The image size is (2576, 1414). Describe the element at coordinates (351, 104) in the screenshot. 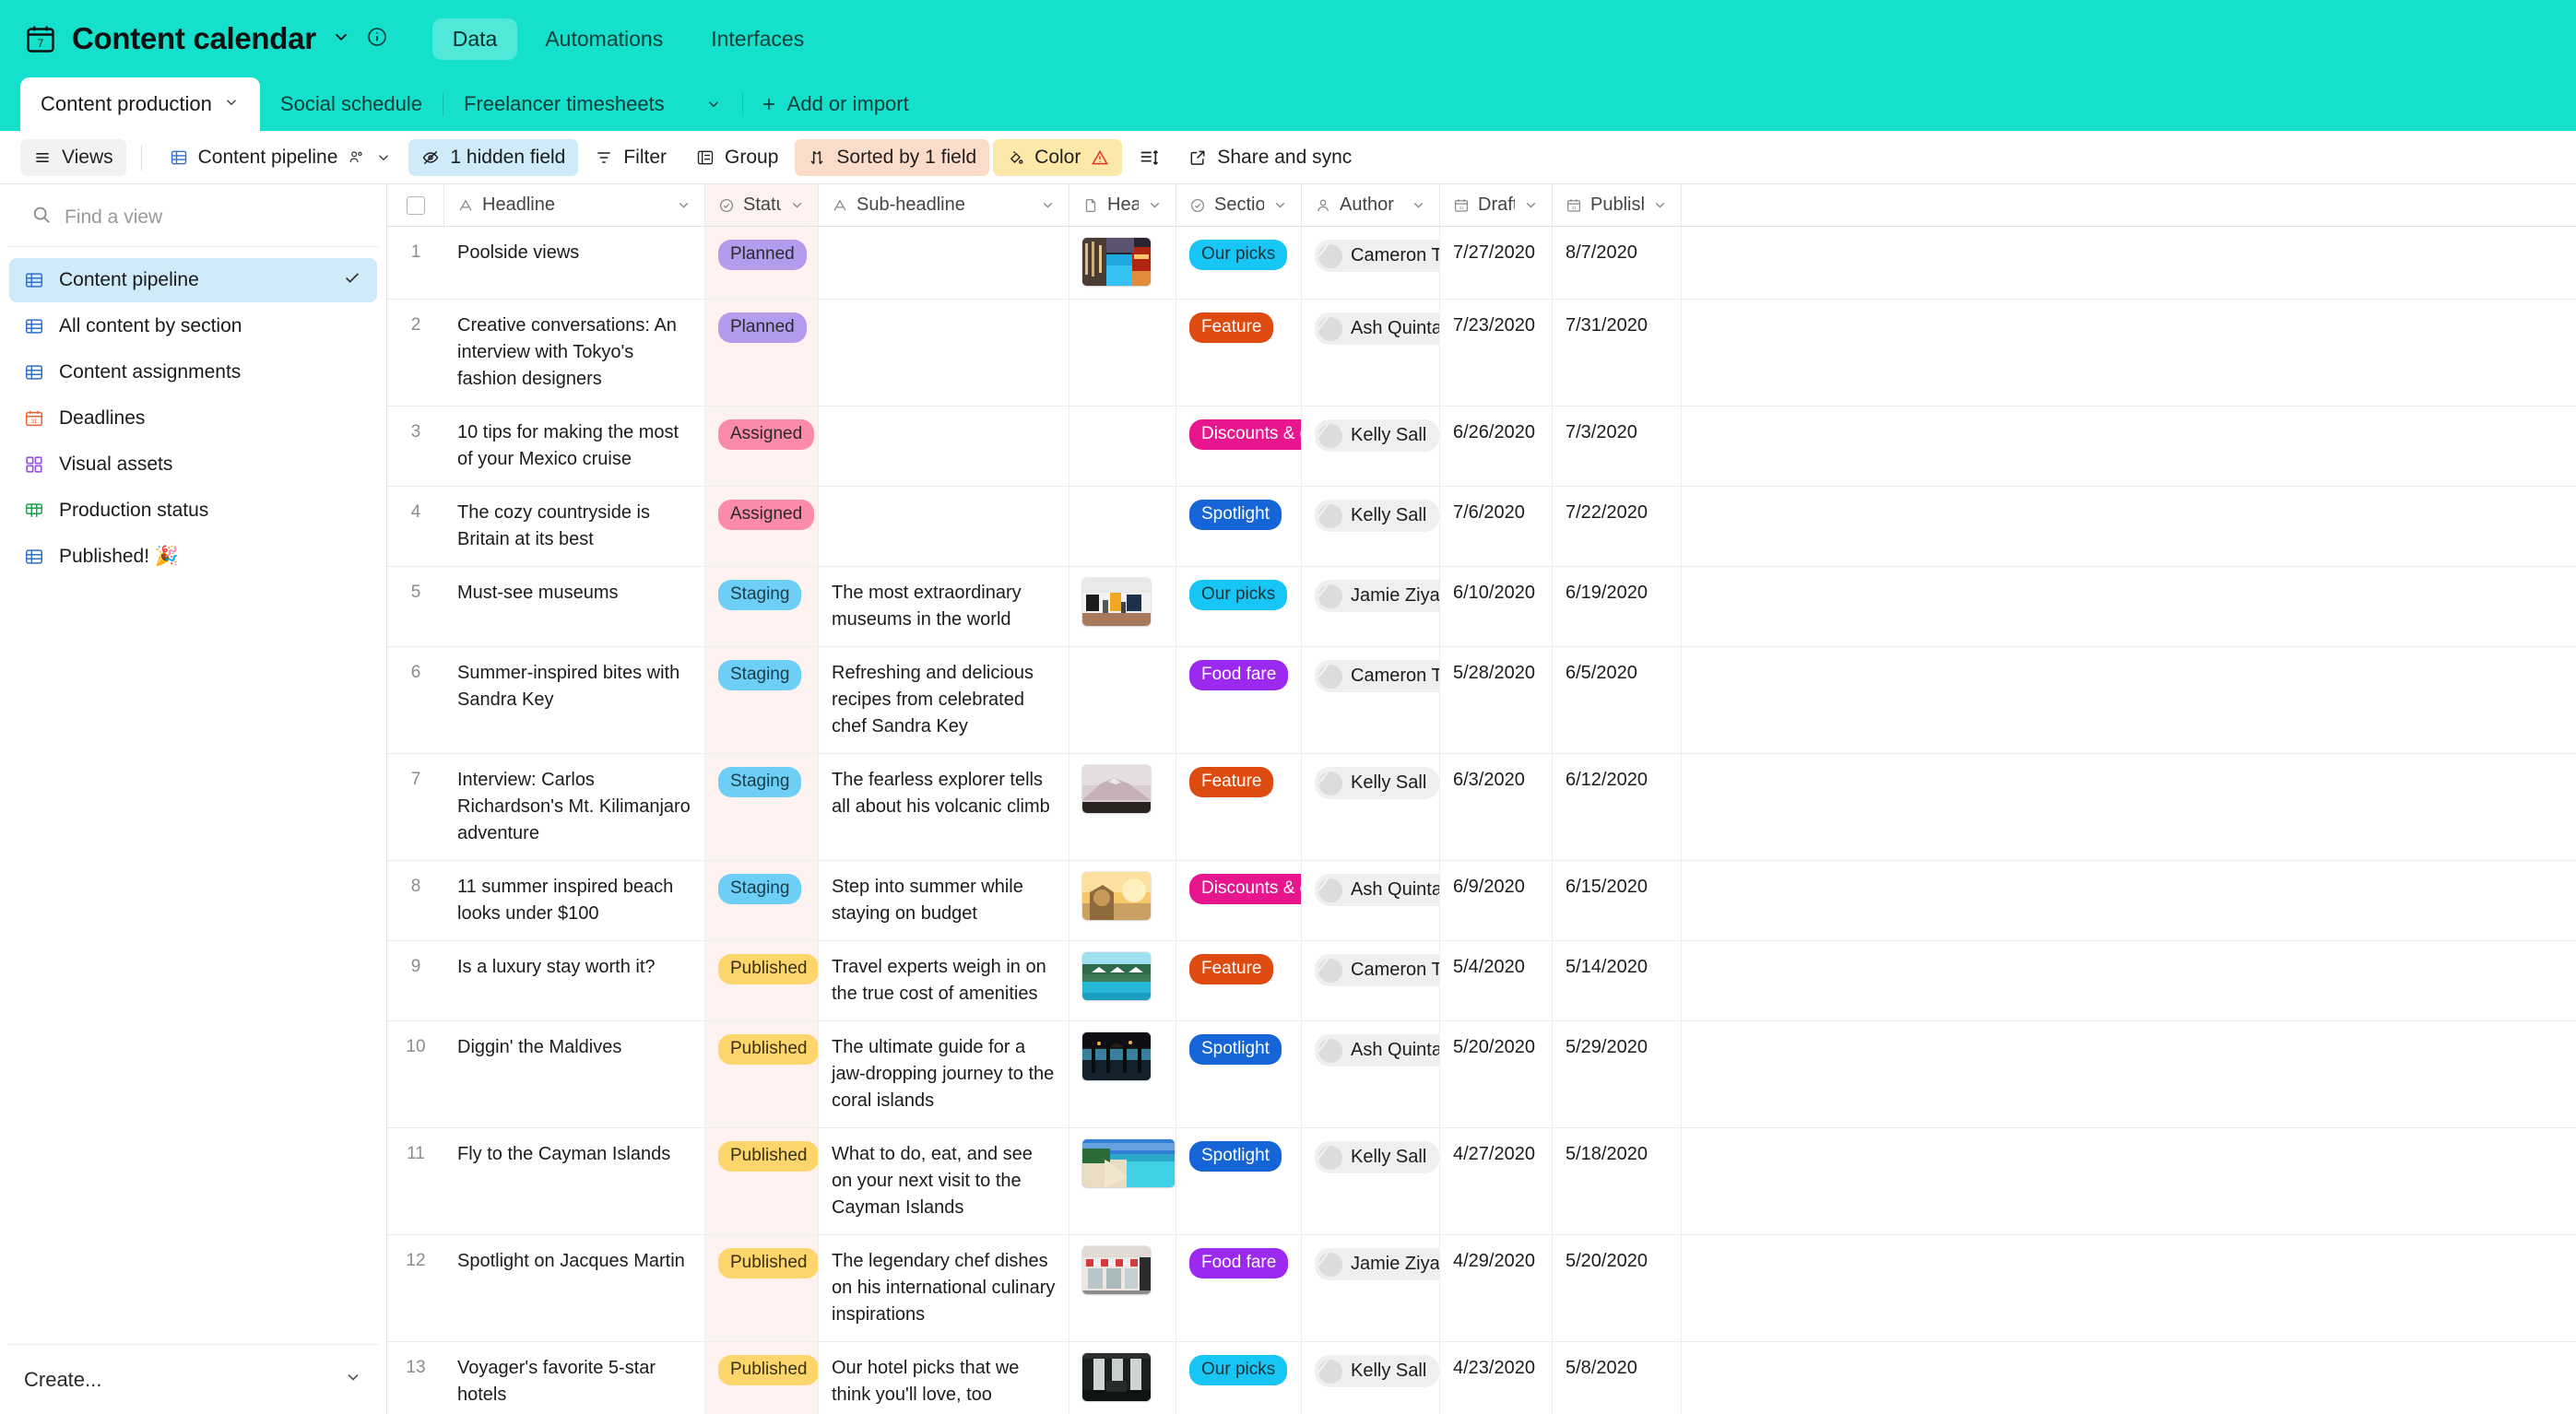

I see `table-tab-social-schedule: Social schedule` at that location.